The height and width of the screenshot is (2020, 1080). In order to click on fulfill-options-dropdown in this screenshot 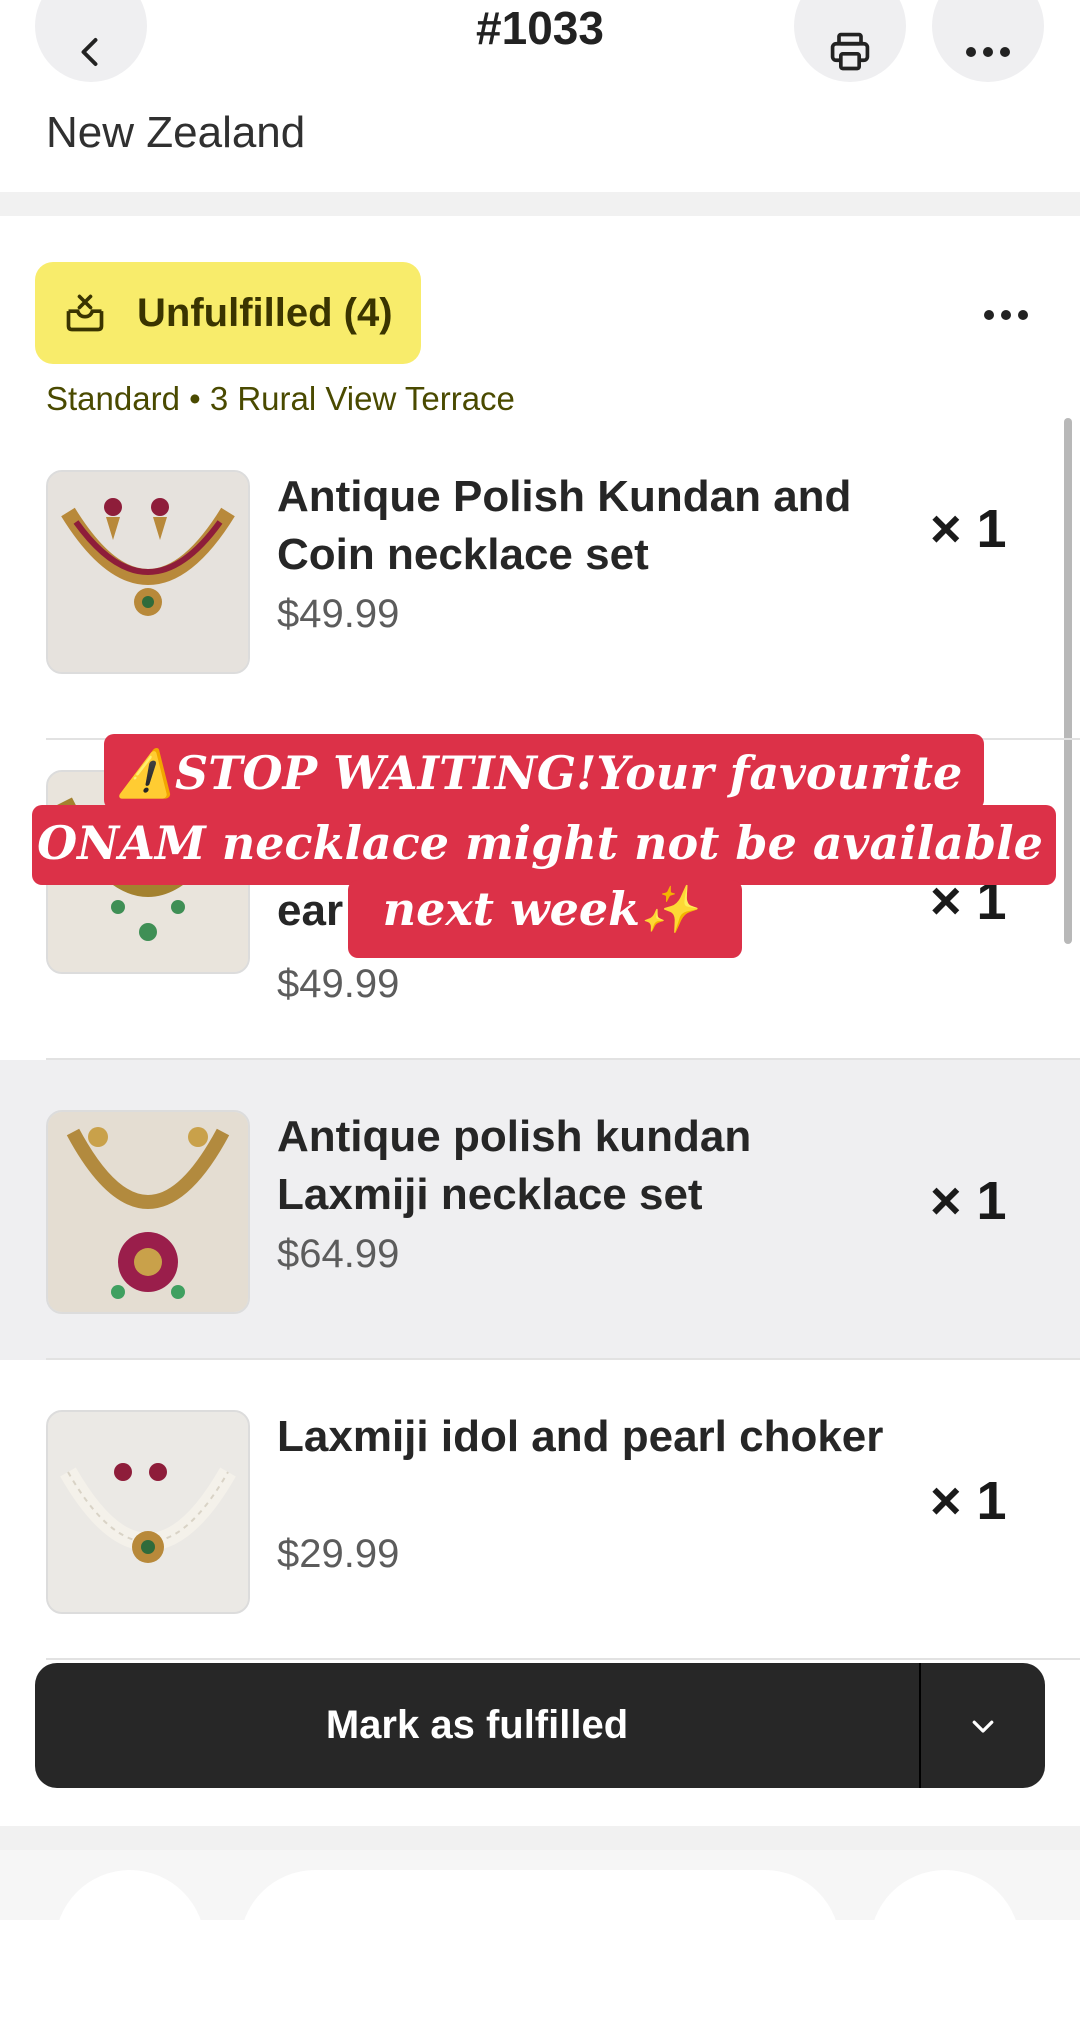, I will do `click(983, 1725)`.